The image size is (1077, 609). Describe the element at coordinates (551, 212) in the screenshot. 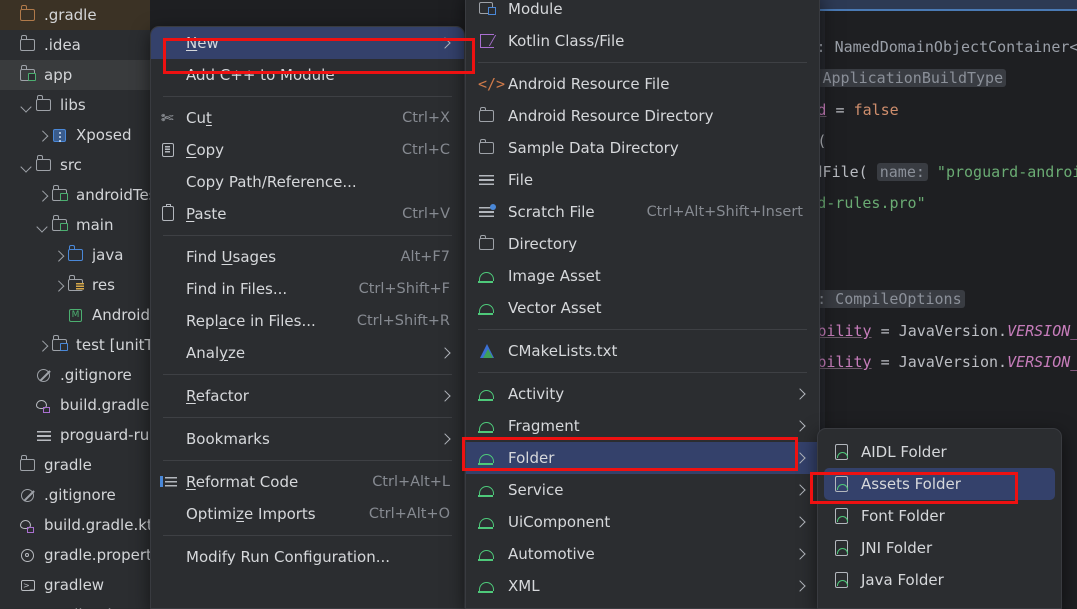

I see `new-submenu-item-label: Scratch File` at that location.